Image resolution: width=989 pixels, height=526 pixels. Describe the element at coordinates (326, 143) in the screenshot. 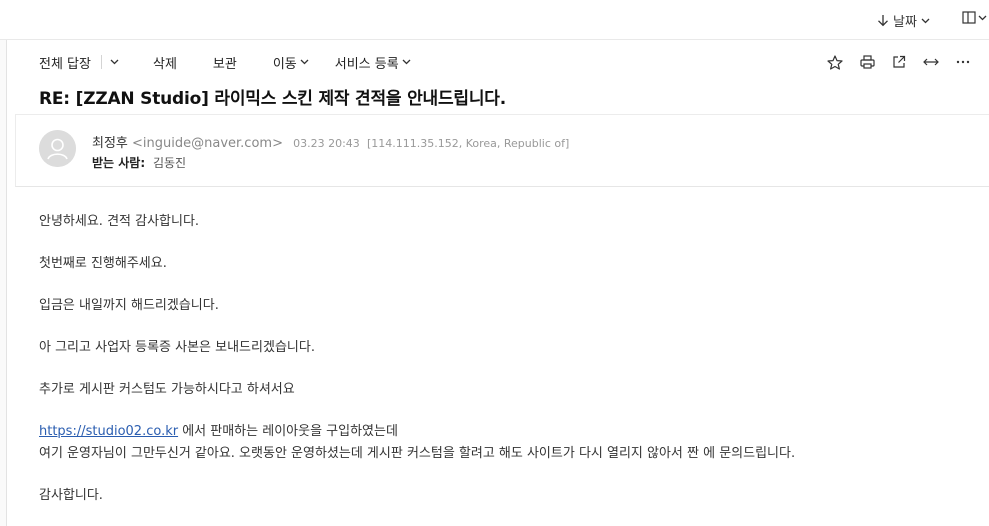

I see `mail-date: 03.23 20:43` at that location.